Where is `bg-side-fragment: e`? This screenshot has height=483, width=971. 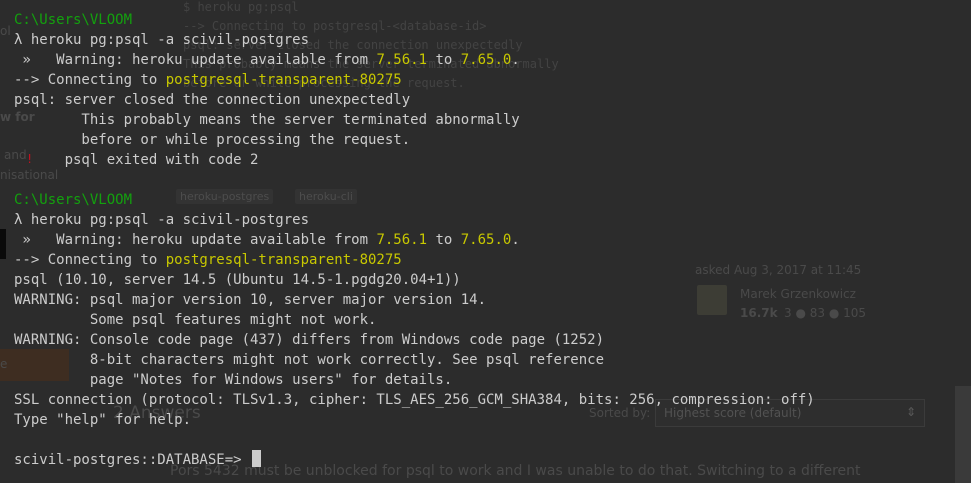 bg-side-fragment: e is located at coordinates (4, 364).